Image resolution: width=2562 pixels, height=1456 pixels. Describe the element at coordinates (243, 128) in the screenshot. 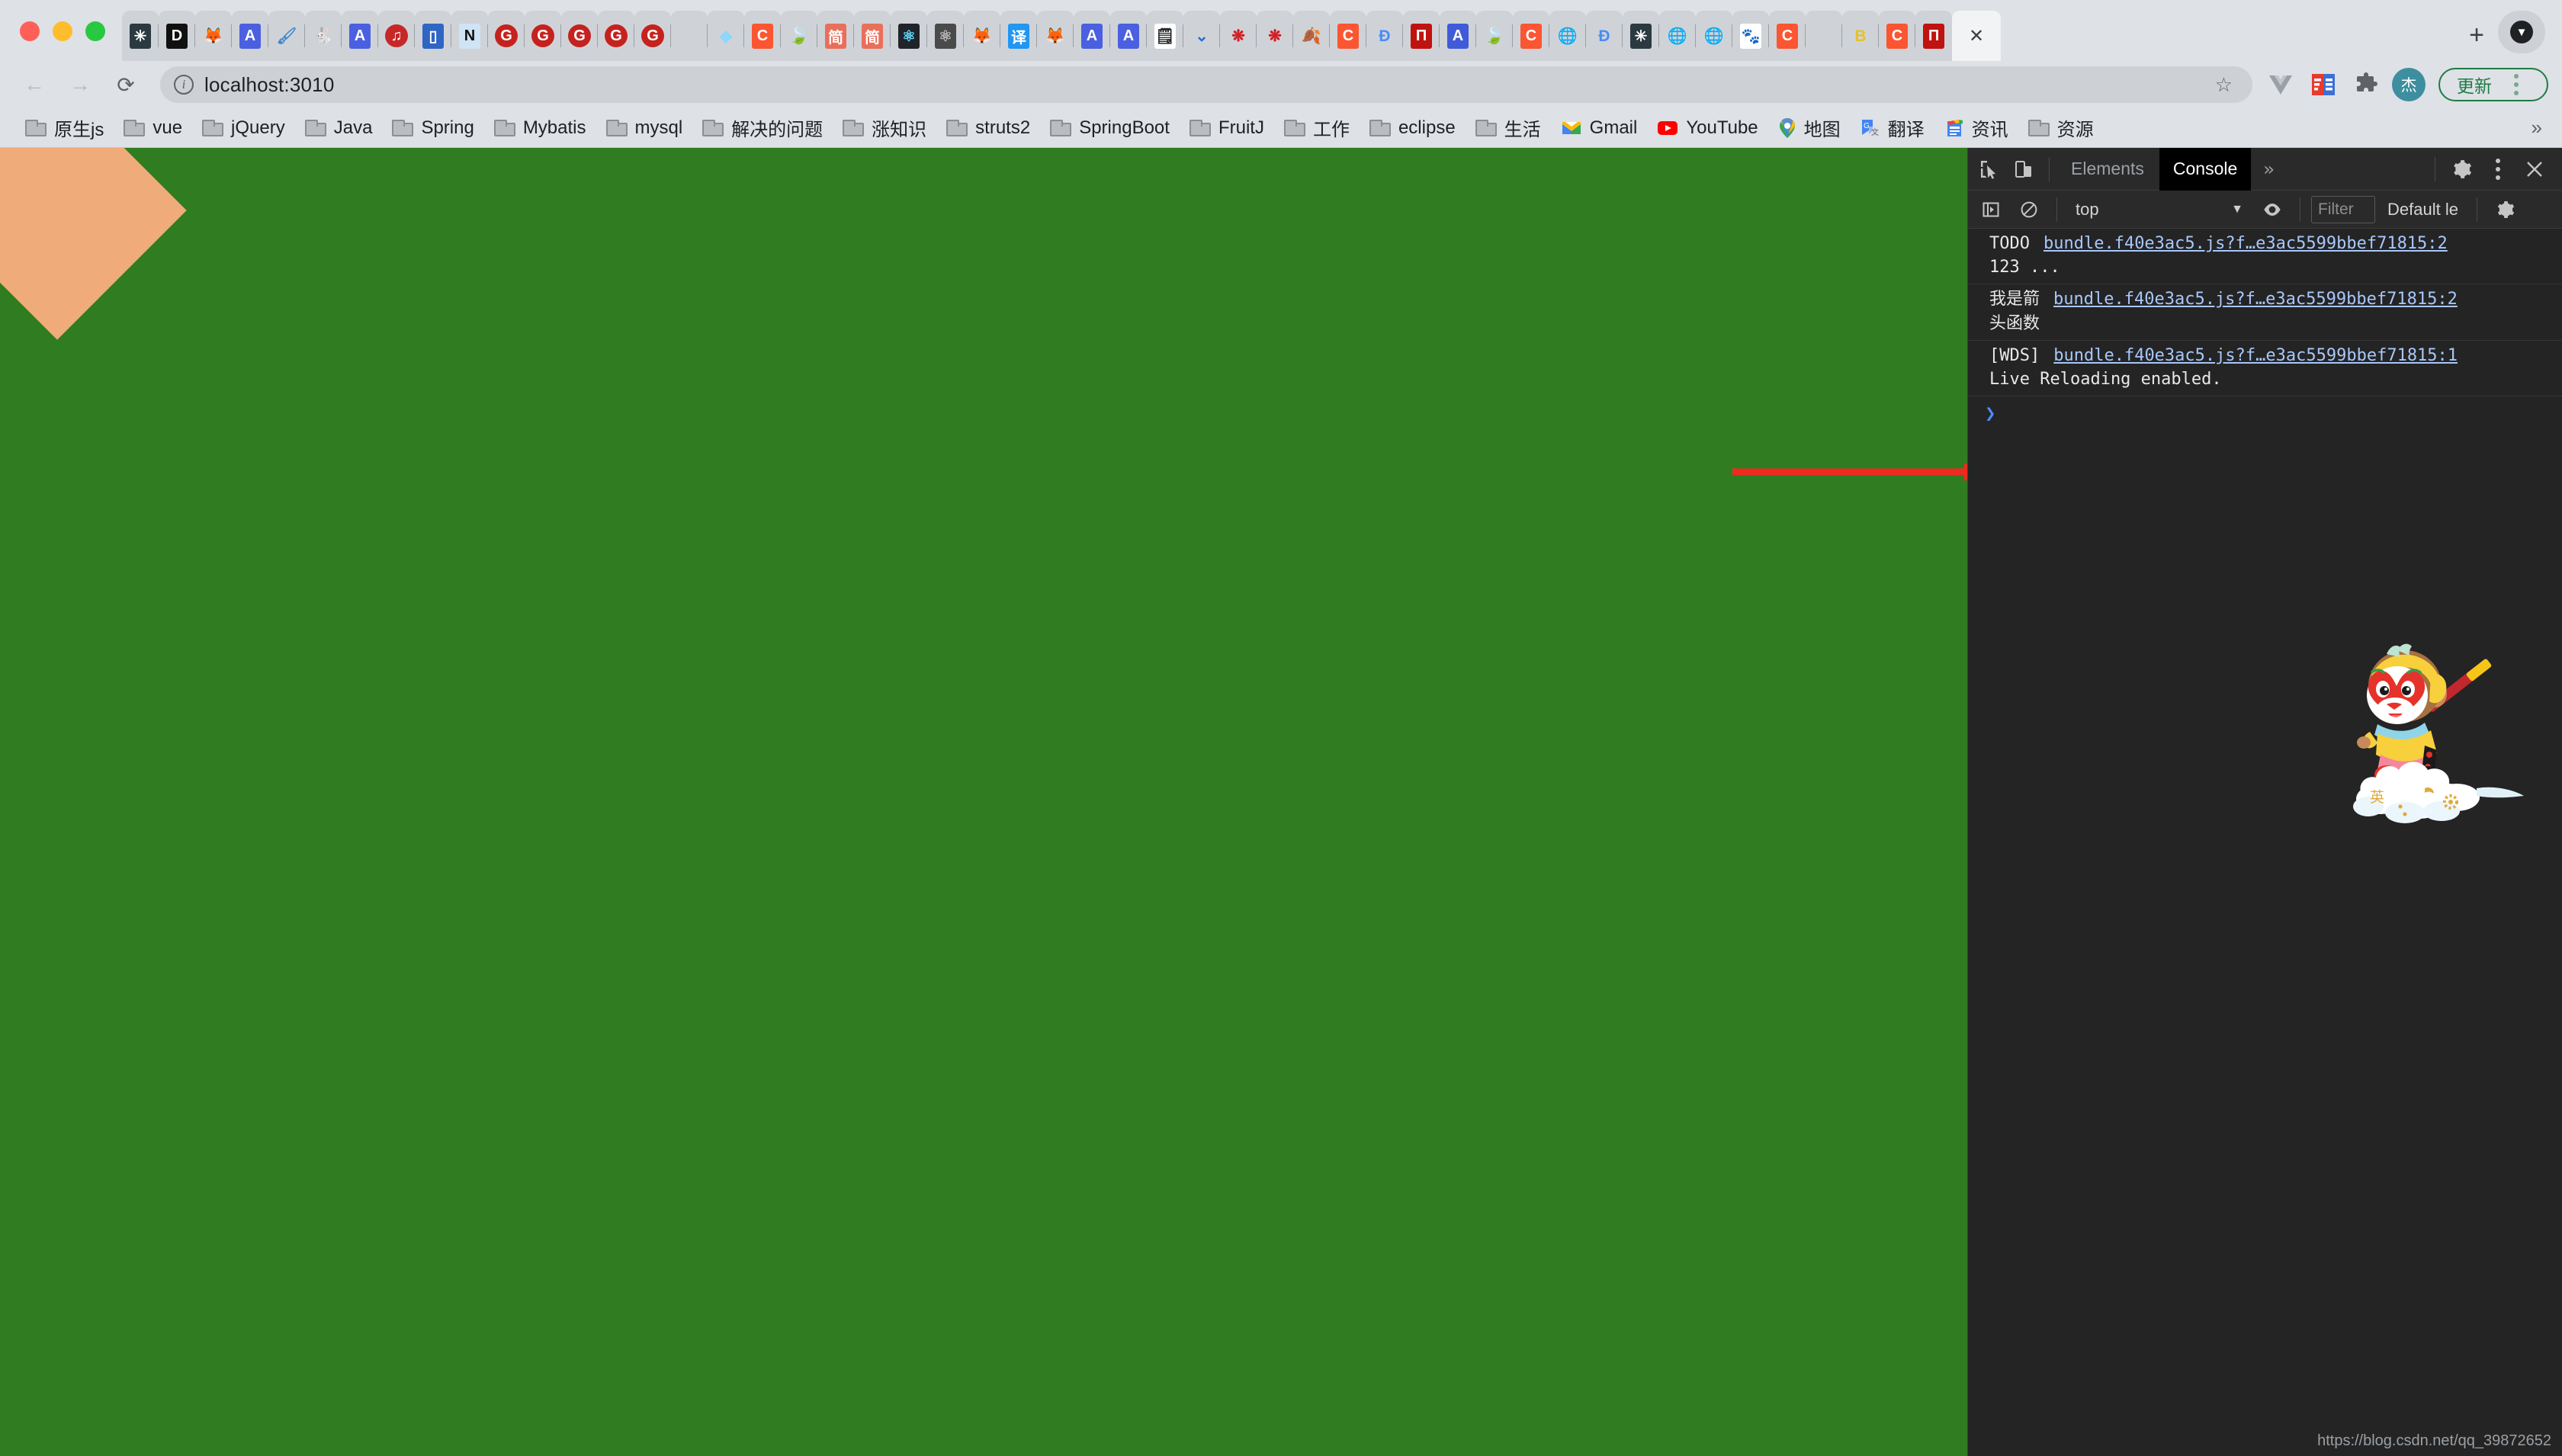

I see `bookmark-item: jQuery` at that location.